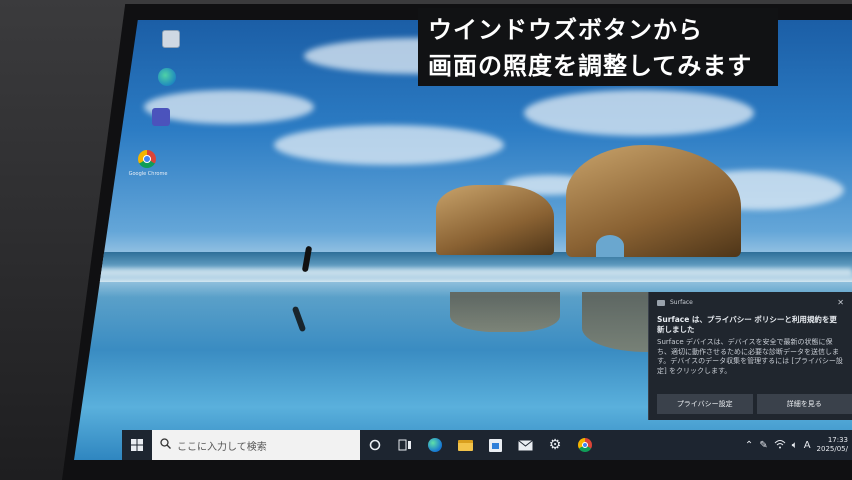 The height and width of the screenshot is (480, 852). Describe the element at coordinates (525, 445) in the screenshot. I see `mail-icon` at that location.